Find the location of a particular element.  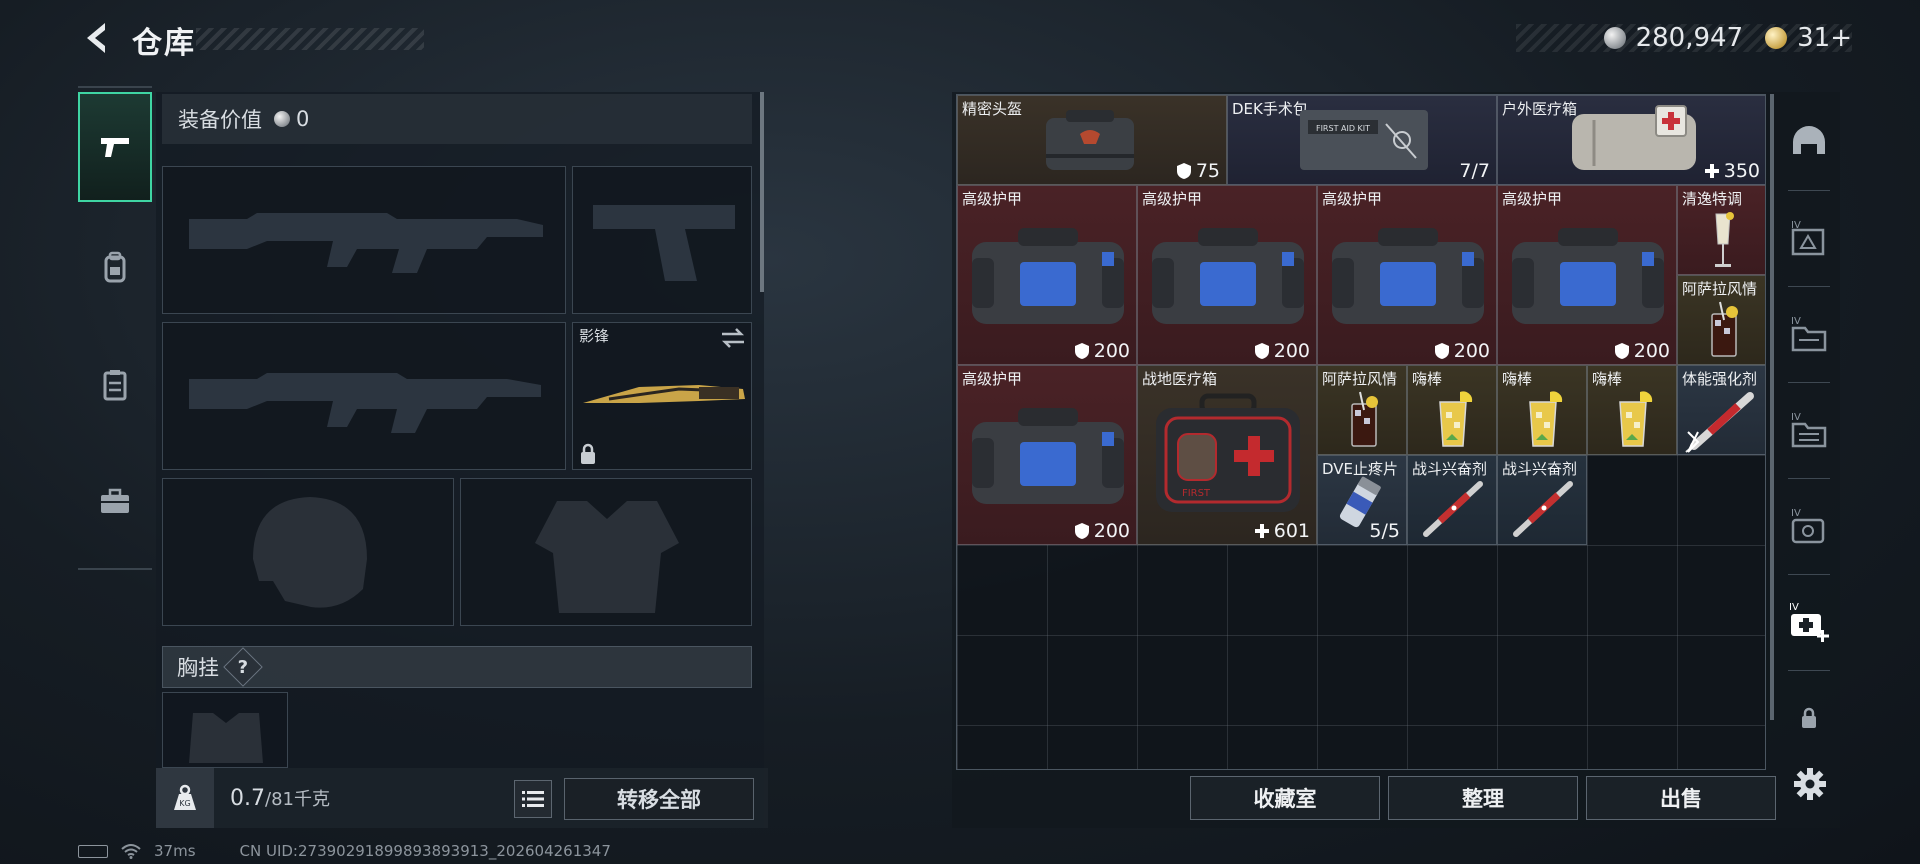

equipment-value-bar: 装备价值 0 is located at coordinates (457, 119).